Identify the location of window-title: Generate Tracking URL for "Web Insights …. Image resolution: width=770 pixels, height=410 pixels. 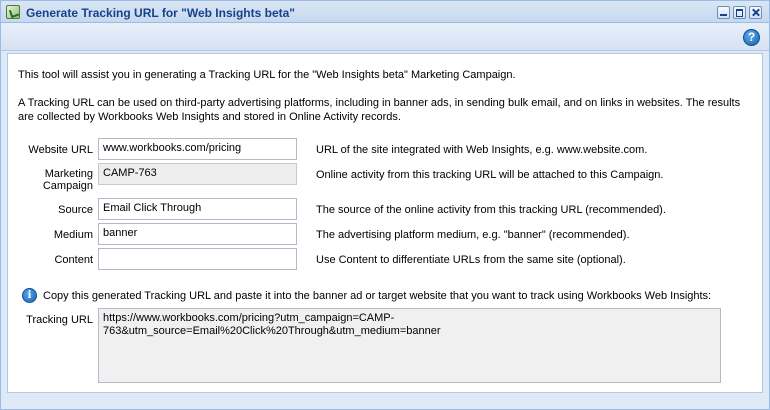
(160, 13).